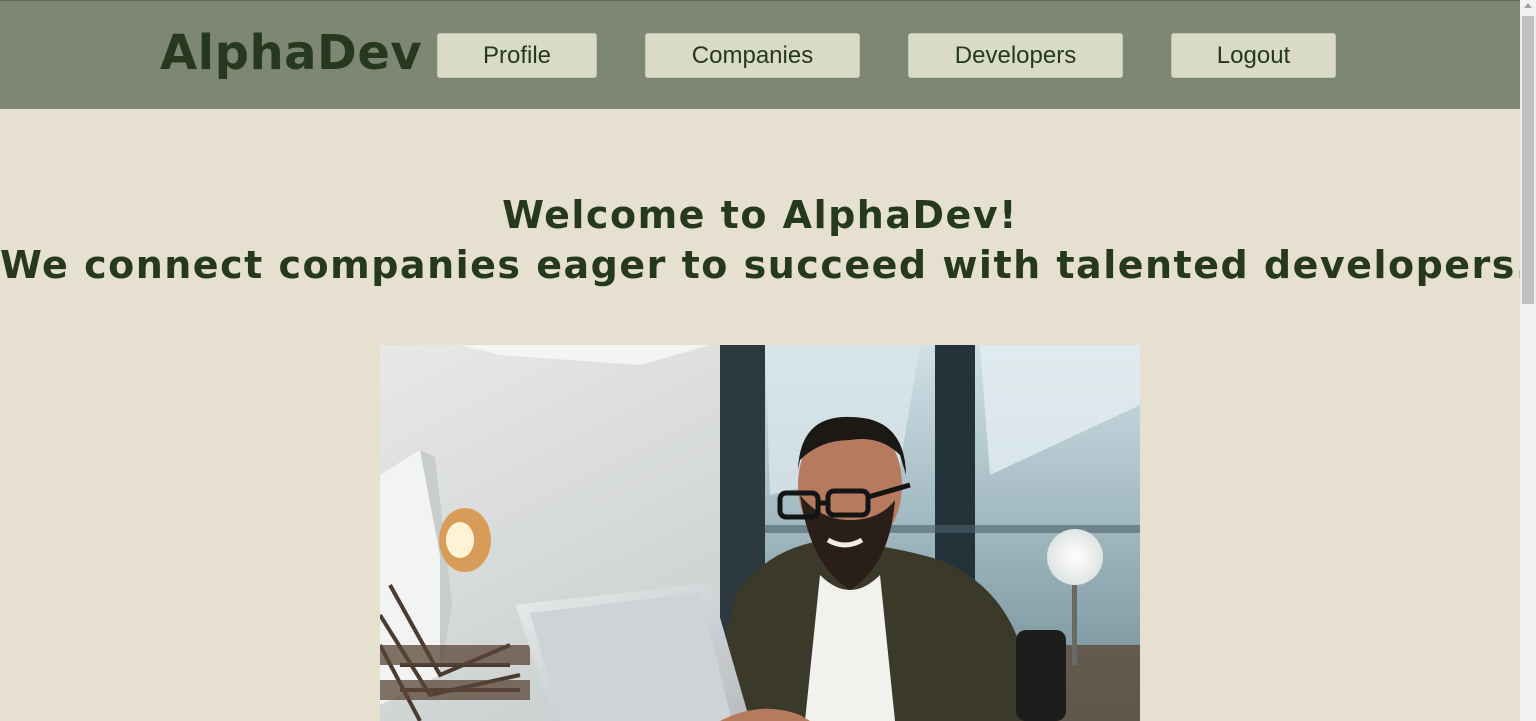  Describe the element at coordinates (1528, 160) in the screenshot. I see `scroll-thumb` at that location.